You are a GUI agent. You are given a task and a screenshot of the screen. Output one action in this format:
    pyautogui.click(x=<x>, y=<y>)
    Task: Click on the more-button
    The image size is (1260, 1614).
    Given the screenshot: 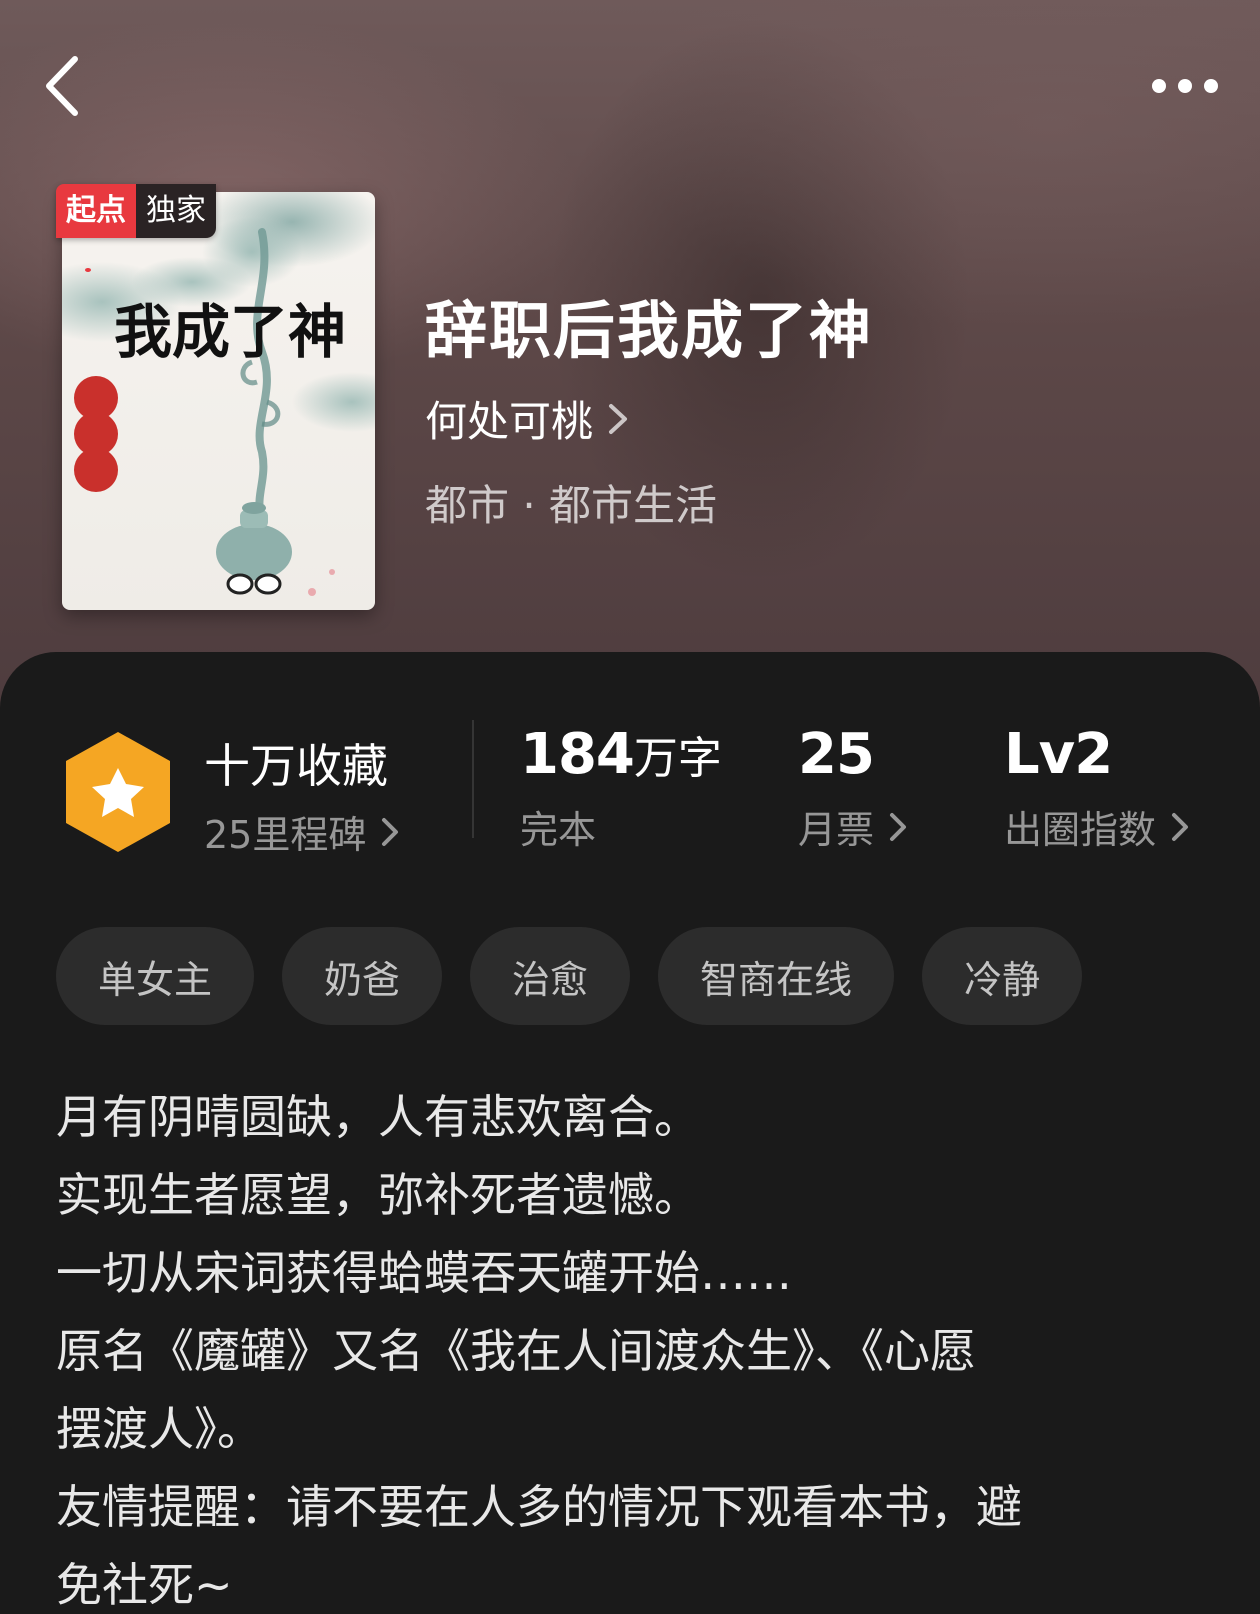 What is the action you would take?
    pyautogui.click(x=1185, y=86)
    